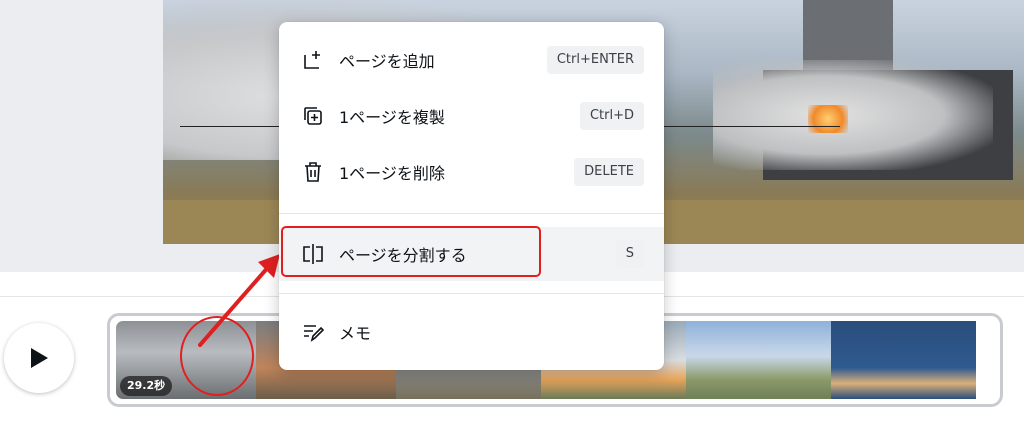  I want to click on annotation-arrow, so click(239, 300).